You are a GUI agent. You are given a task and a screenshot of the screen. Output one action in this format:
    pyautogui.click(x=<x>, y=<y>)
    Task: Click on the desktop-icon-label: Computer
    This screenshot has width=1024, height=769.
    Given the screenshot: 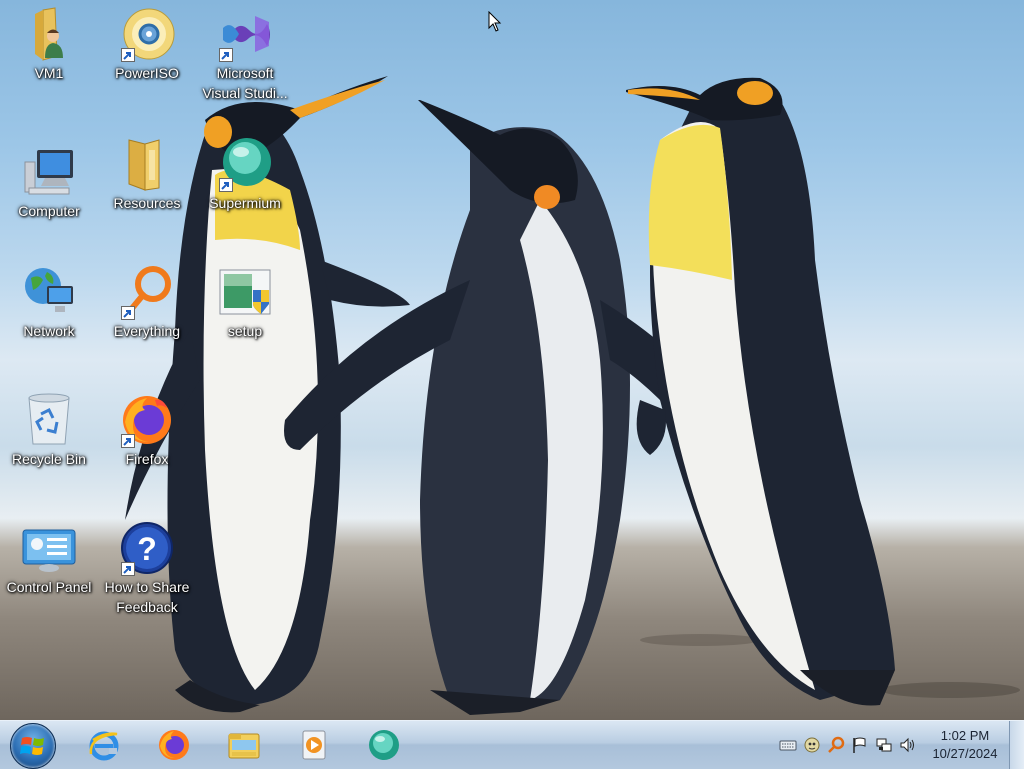 What is the action you would take?
    pyautogui.click(x=49, y=211)
    